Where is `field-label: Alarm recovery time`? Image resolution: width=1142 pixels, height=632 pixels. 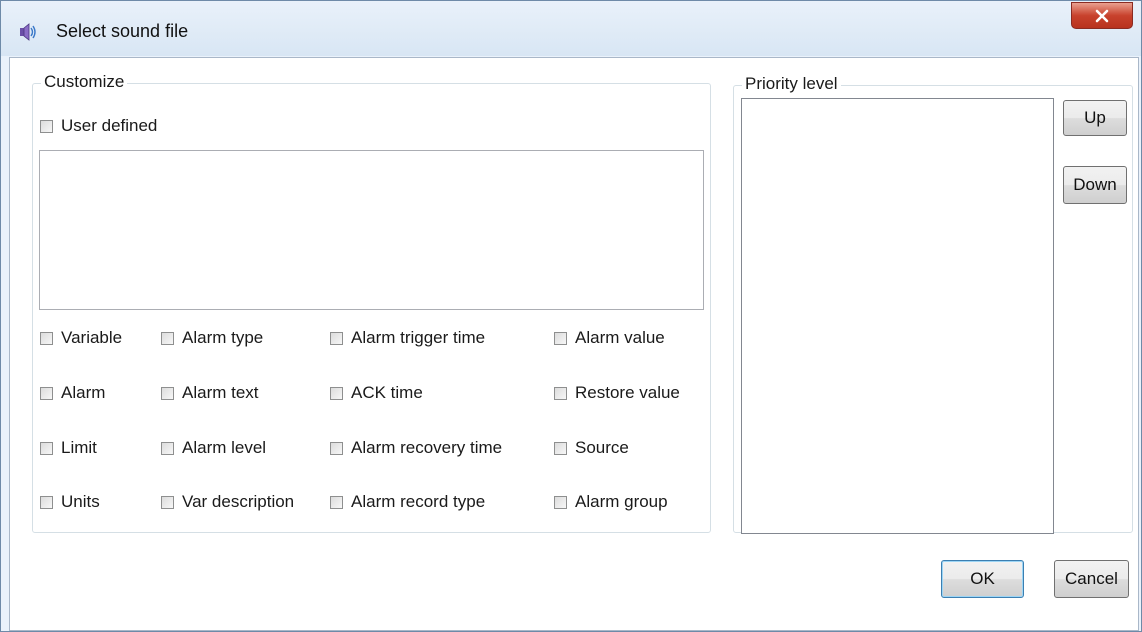 field-label: Alarm recovery time is located at coordinates (427, 447).